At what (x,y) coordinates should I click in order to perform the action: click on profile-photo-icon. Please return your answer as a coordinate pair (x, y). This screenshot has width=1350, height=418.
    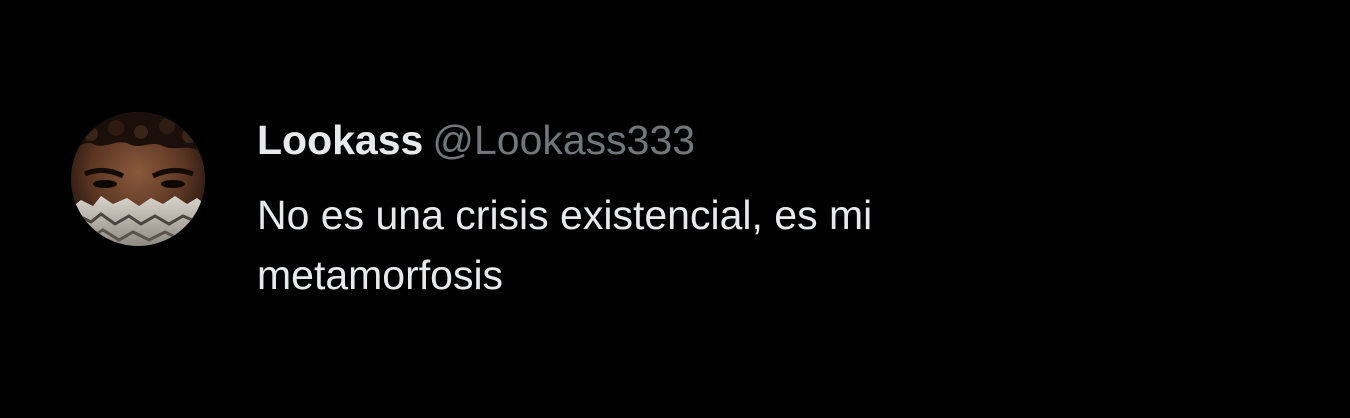
    Looking at the image, I should click on (138, 179).